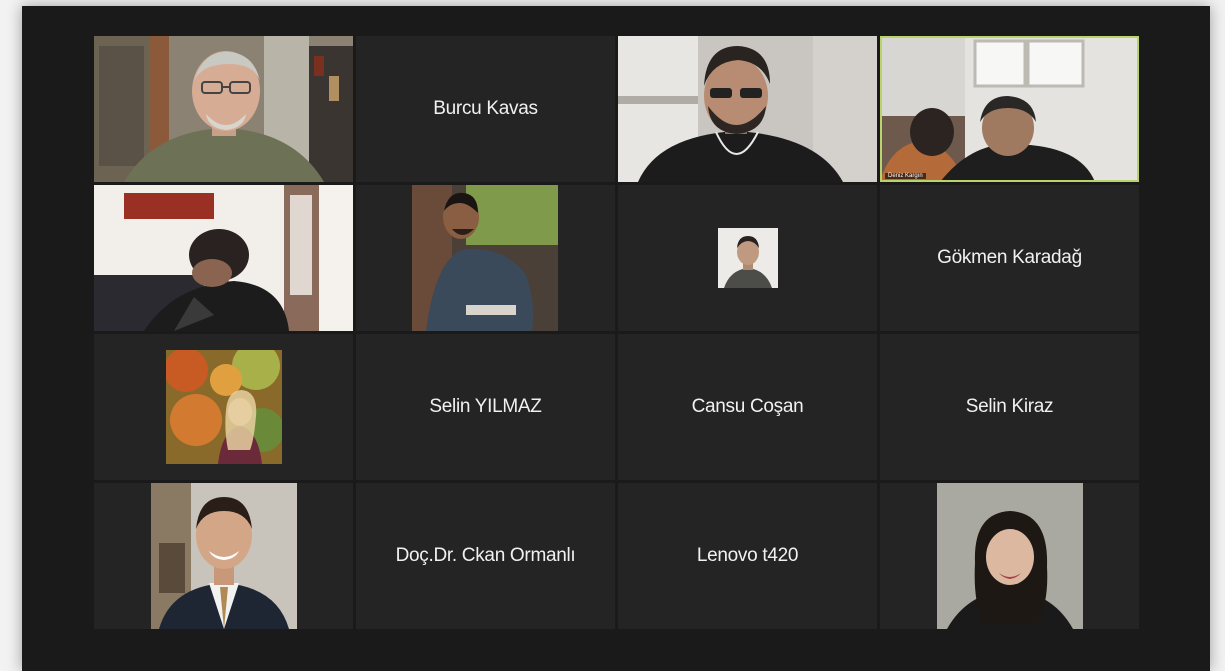  Describe the element at coordinates (905, 176) in the screenshot. I see `participant-name-label: Deniz Kargın` at that location.